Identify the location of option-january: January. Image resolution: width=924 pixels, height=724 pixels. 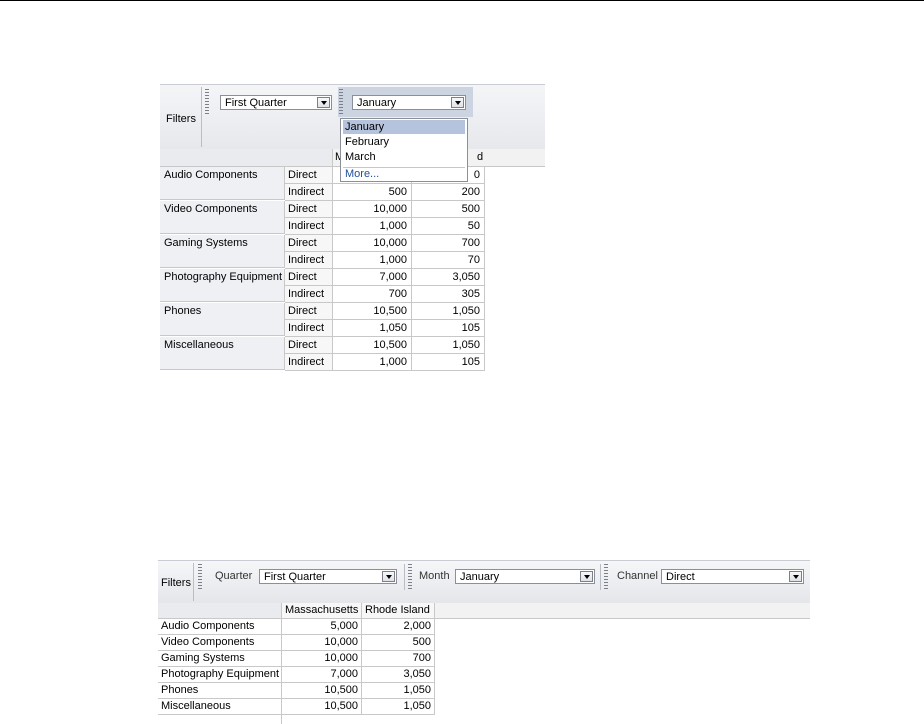
(404, 127).